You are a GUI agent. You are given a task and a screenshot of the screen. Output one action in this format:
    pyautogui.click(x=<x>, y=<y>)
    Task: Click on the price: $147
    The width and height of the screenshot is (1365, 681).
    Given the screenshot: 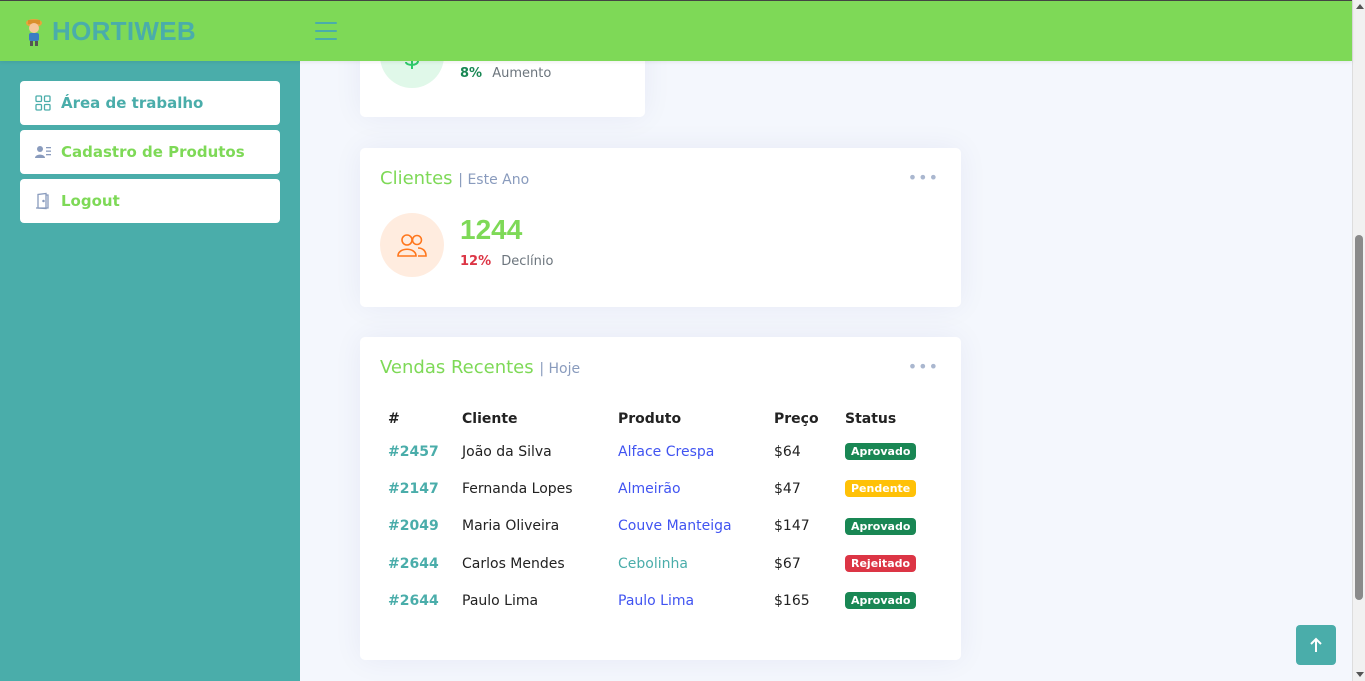 What is the action you would take?
    pyautogui.click(x=792, y=526)
    